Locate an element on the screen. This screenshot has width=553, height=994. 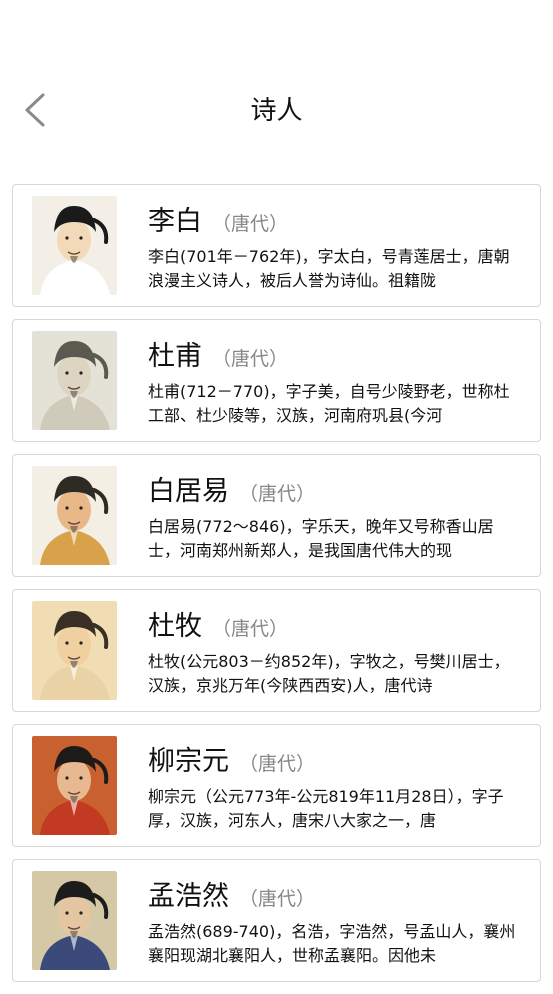
poet-name: 杜牧 is located at coordinates (175, 626).